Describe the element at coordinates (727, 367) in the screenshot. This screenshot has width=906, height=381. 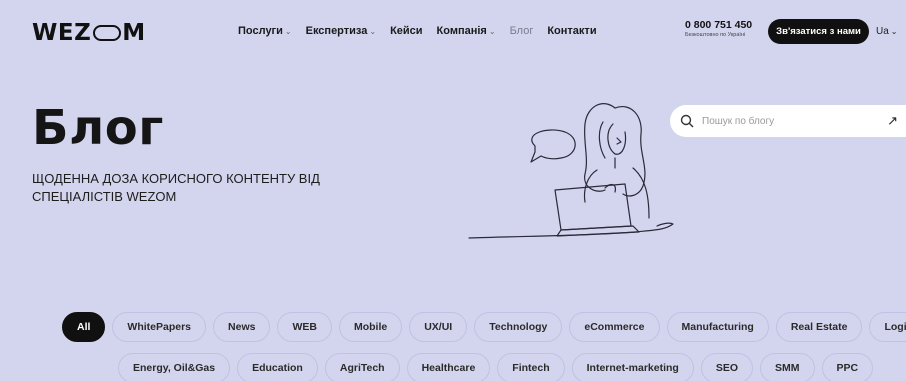
I see `tag-seo: SEO` at that location.